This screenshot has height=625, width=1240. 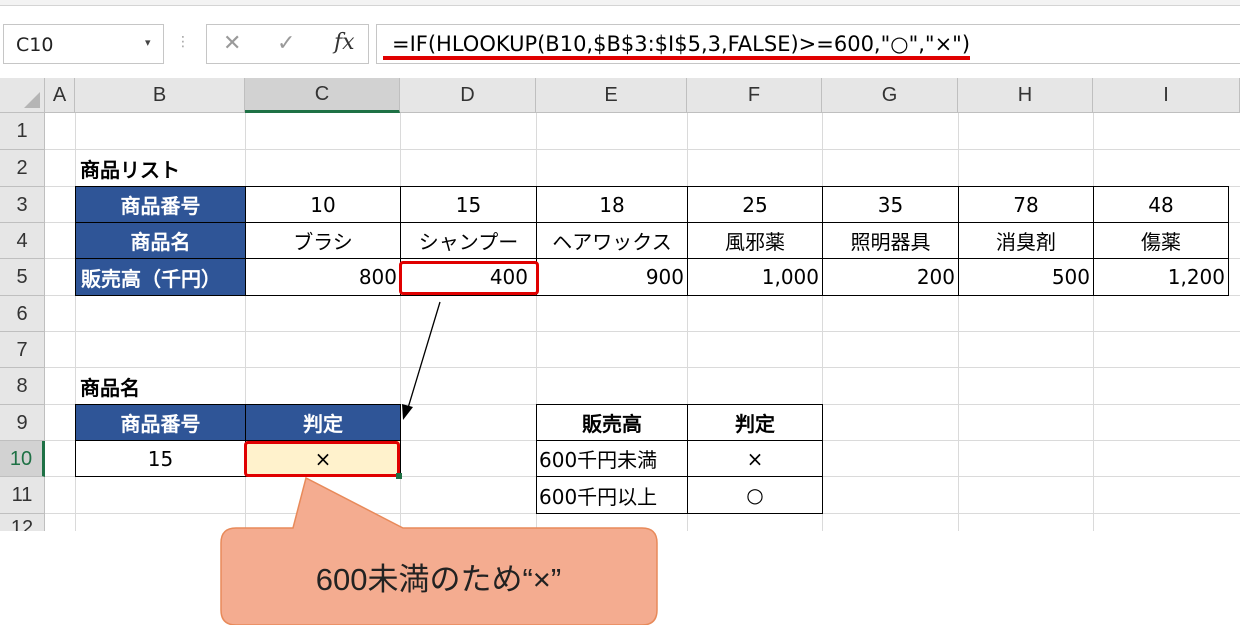 What do you see at coordinates (438, 579) in the screenshot?
I see `callout-text: 600未満のため“×”` at bounding box center [438, 579].